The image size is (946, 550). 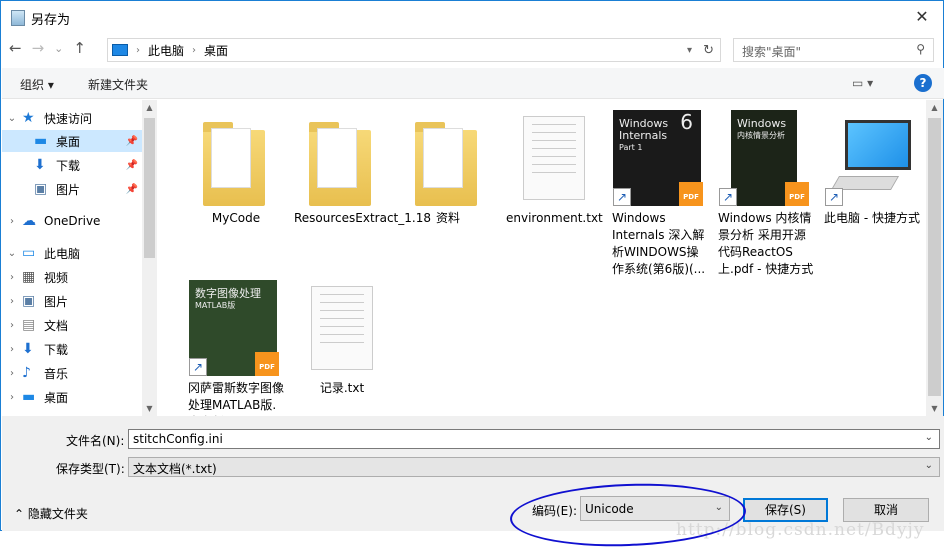 What do you see at coordinates (38, 48) in the screenshot?
I see `forward-button: →` at bounding box center [38, 48].